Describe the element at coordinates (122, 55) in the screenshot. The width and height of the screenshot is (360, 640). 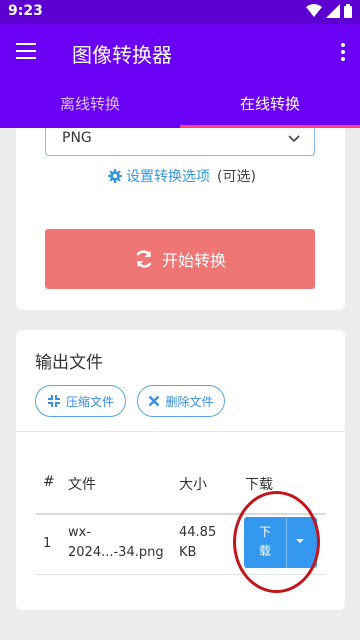
I see `app-title: 图像转换器` at that location.